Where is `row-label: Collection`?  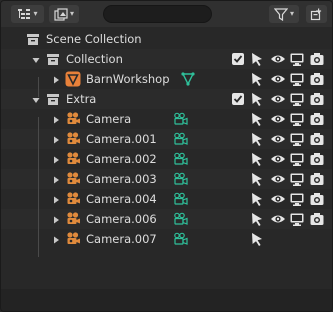 row-label: Collection is located at coordinates (94, 59).